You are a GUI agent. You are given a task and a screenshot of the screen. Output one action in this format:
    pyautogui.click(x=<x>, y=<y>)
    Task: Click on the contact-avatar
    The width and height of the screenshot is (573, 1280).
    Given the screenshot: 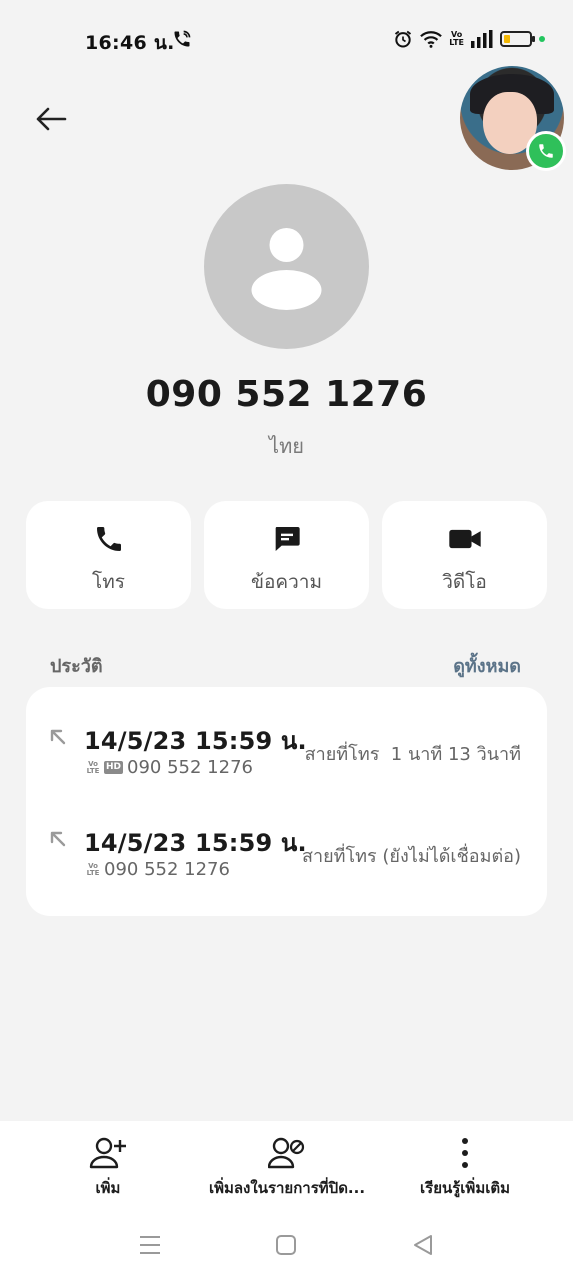 What is the action you would take?
    pyautogui.click(x=286, y=266)
    